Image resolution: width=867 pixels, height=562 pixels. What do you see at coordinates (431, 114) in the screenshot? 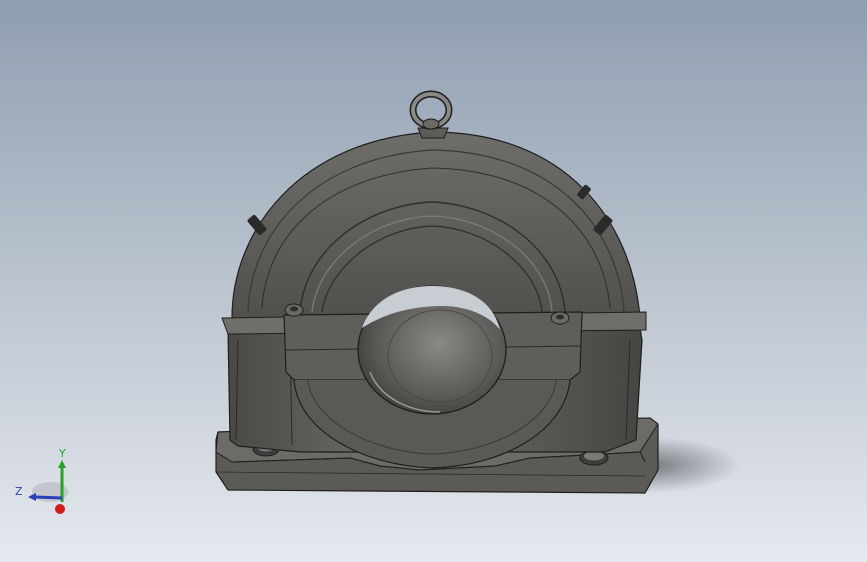
I see `lifting-eye-bolt` at bounding box center [431, 114].